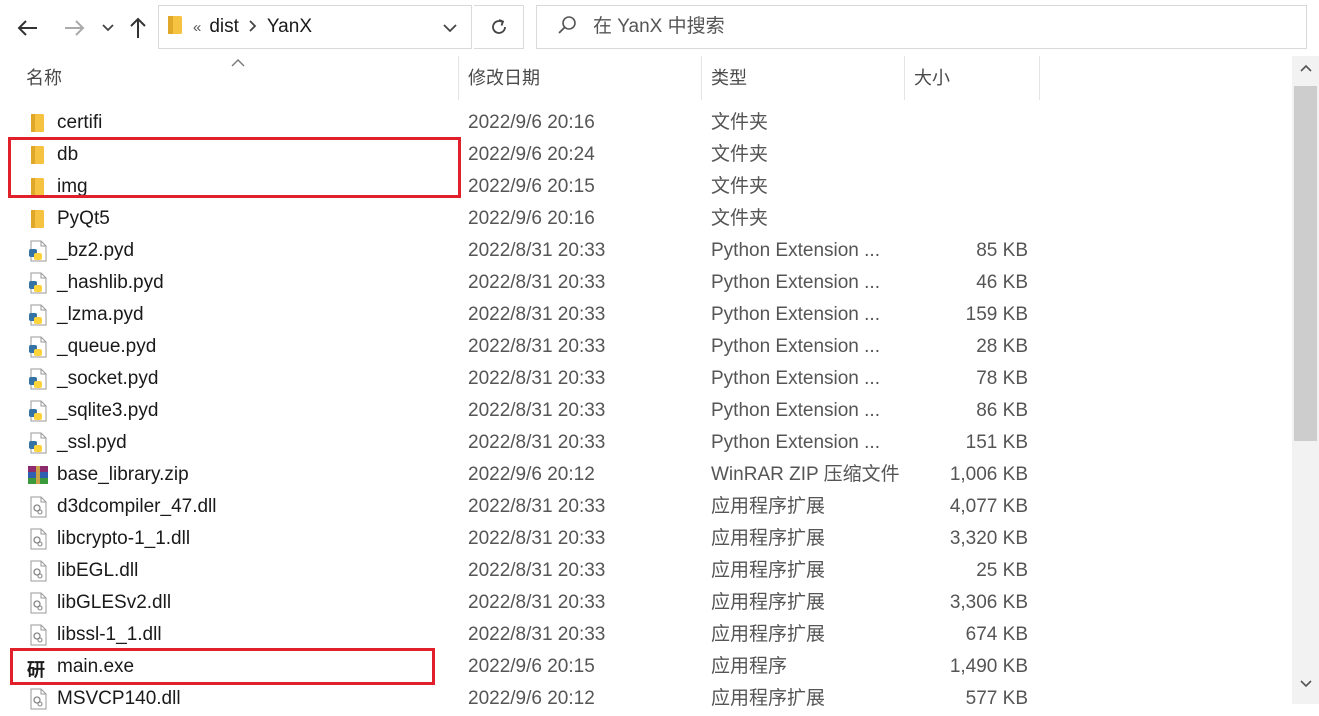 Image resolution: width=1319 pixels, height=716 pixels. Describe the element at coordinates (646, 123) in the screenshot. I see `file-row: certifi 2022/9/6 20:16 文件夹` at that location.